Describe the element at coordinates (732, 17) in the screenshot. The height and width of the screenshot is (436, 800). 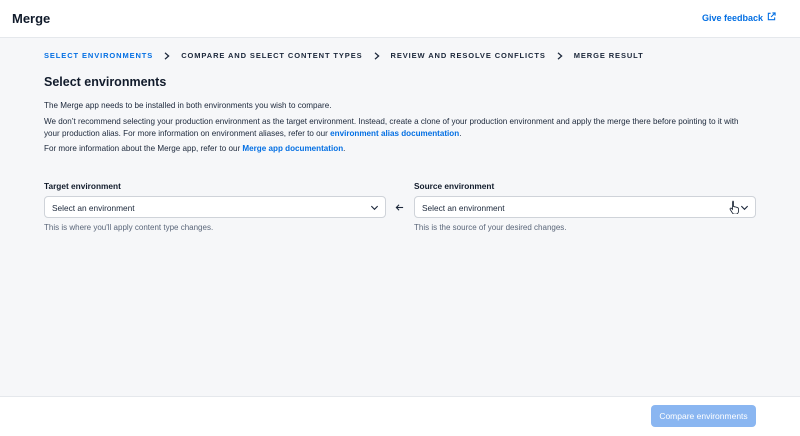
I see `give-feedback-label: Give feedback` at that location.